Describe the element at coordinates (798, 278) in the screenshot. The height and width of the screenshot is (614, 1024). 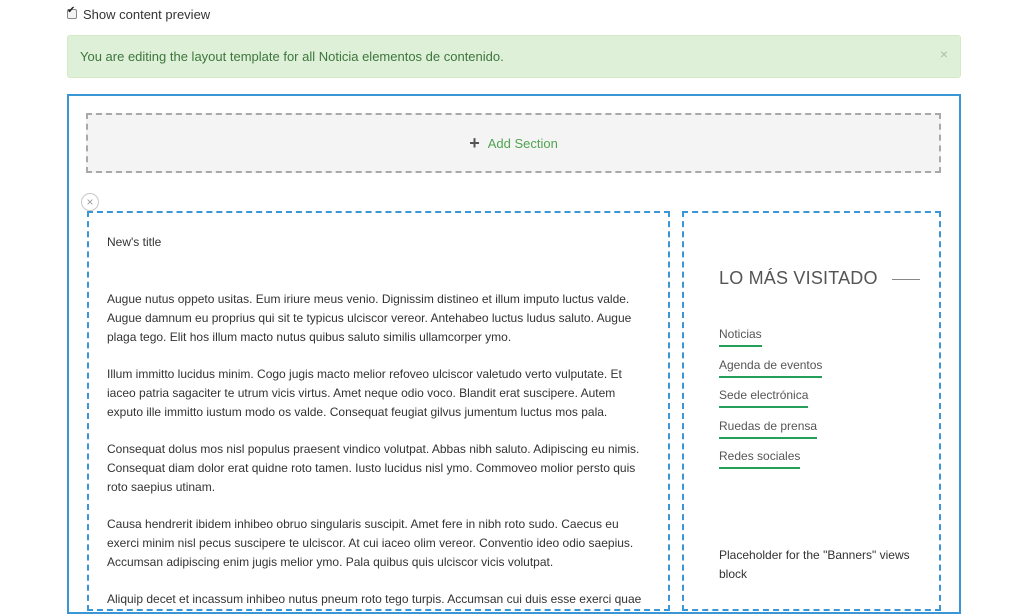
I see `sidebar-heading: LO MÁS VISITADO` at that location.